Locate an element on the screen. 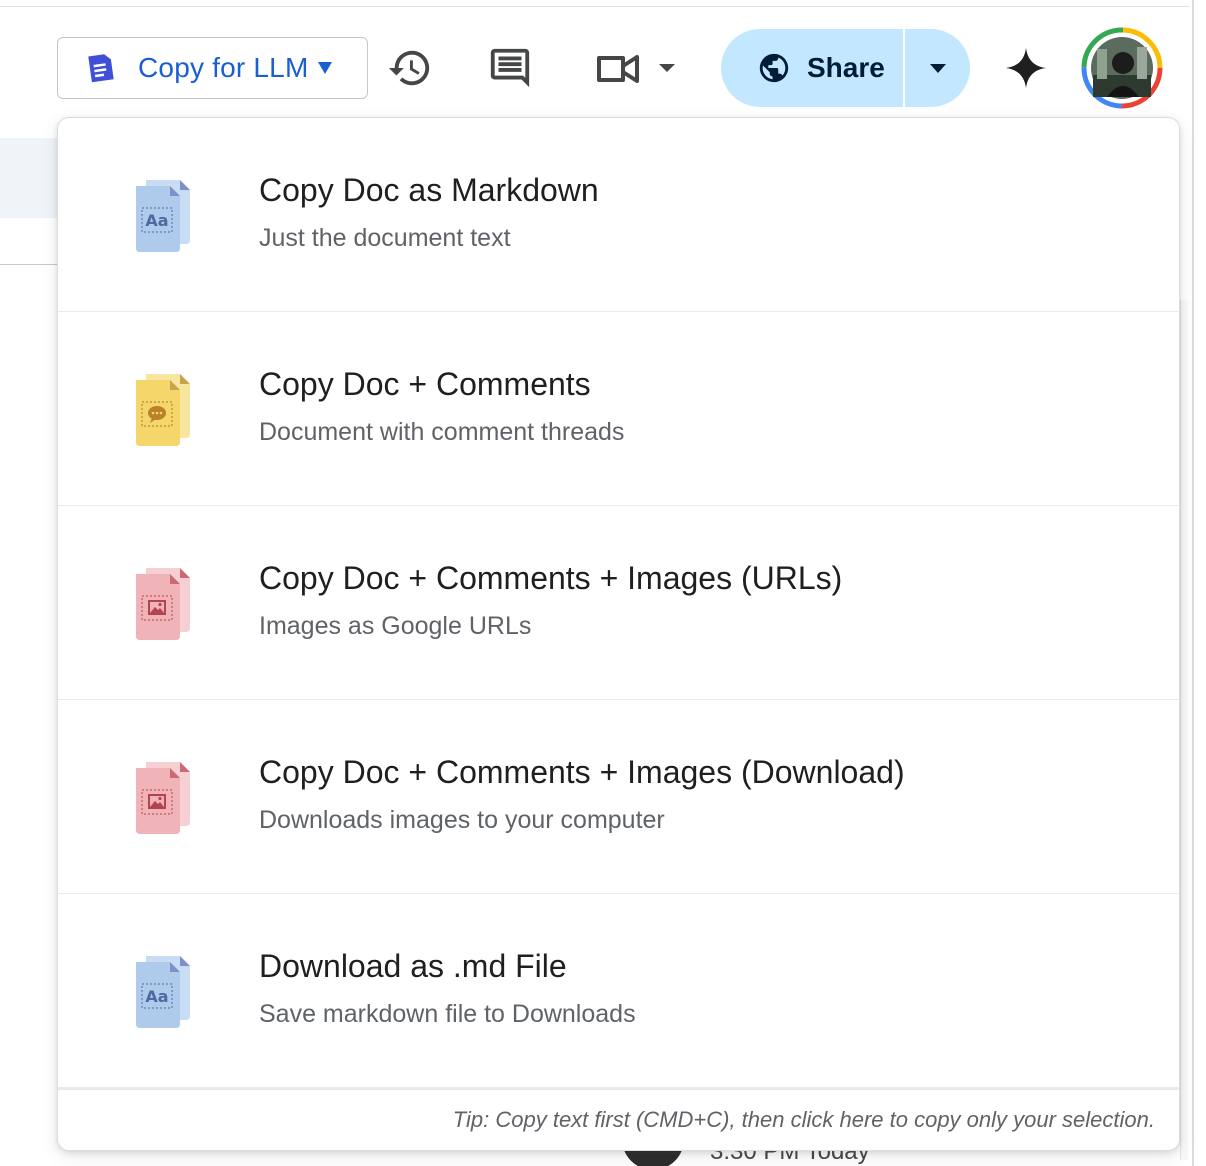 This screenshot has width=1206, height=1166. menu-item-subtitle: Just the document text is located at coordinates (385, 238).